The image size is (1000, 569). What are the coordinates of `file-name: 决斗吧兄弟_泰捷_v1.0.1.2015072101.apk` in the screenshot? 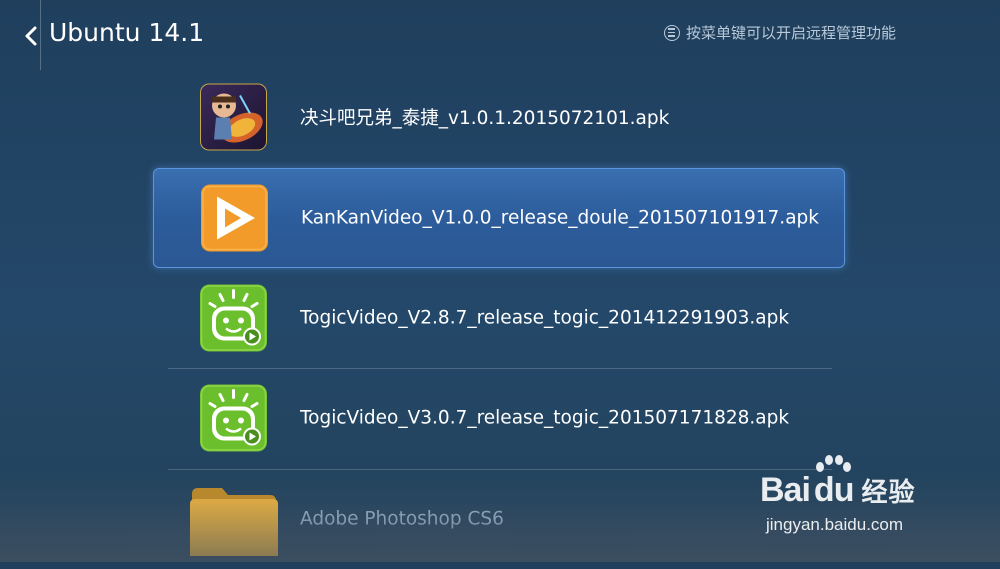 It's located at (485, 118).